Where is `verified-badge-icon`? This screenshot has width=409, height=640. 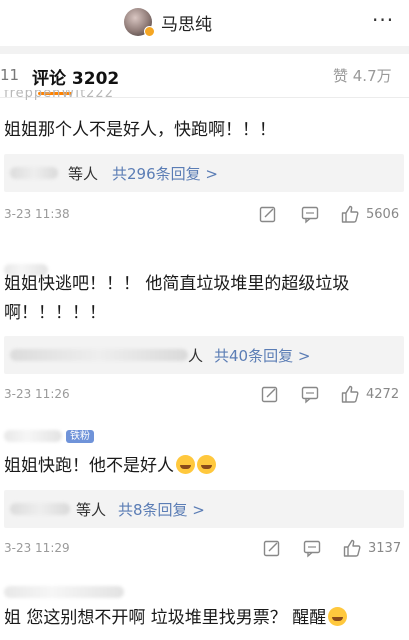
verified-badge-icon is located at coordinates (149, 31).